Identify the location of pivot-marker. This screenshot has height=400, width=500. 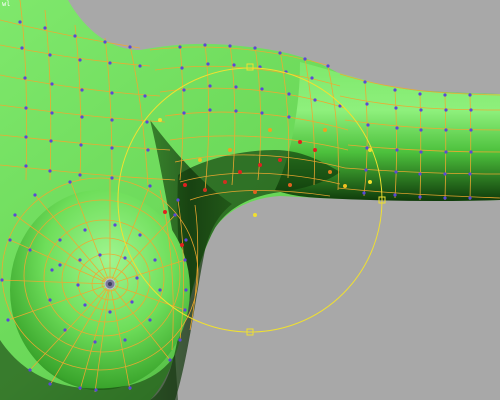
(110, 284).